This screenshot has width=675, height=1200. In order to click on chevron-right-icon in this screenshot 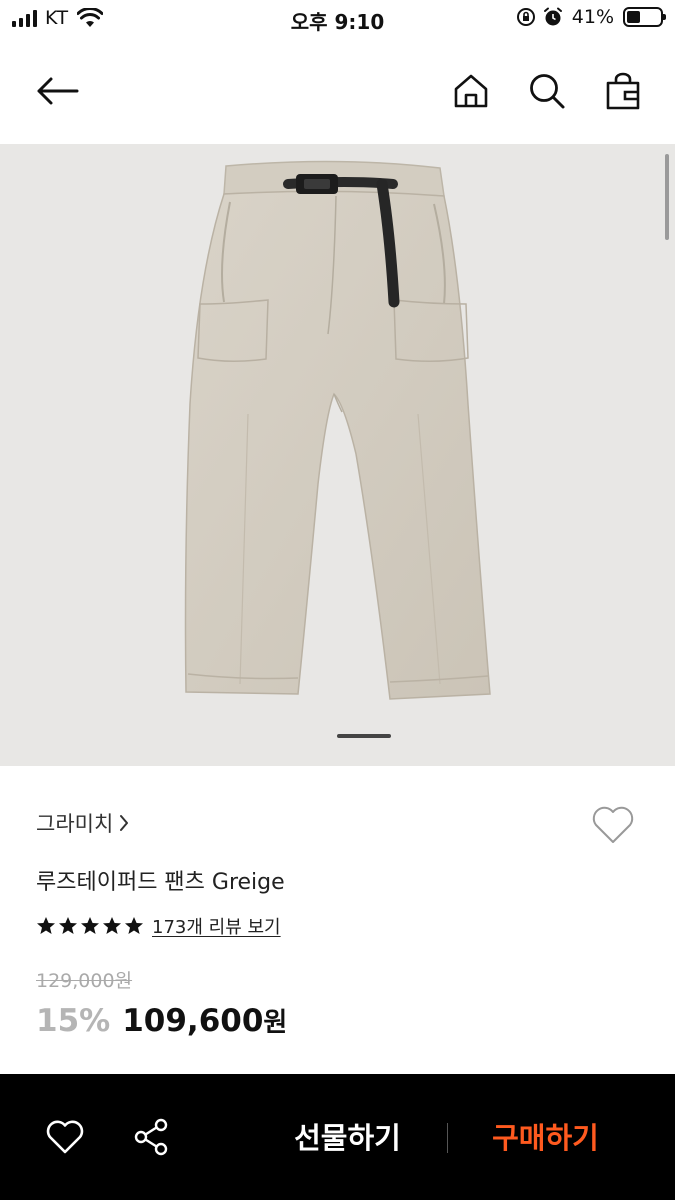, I will do `click(124, 823)`.